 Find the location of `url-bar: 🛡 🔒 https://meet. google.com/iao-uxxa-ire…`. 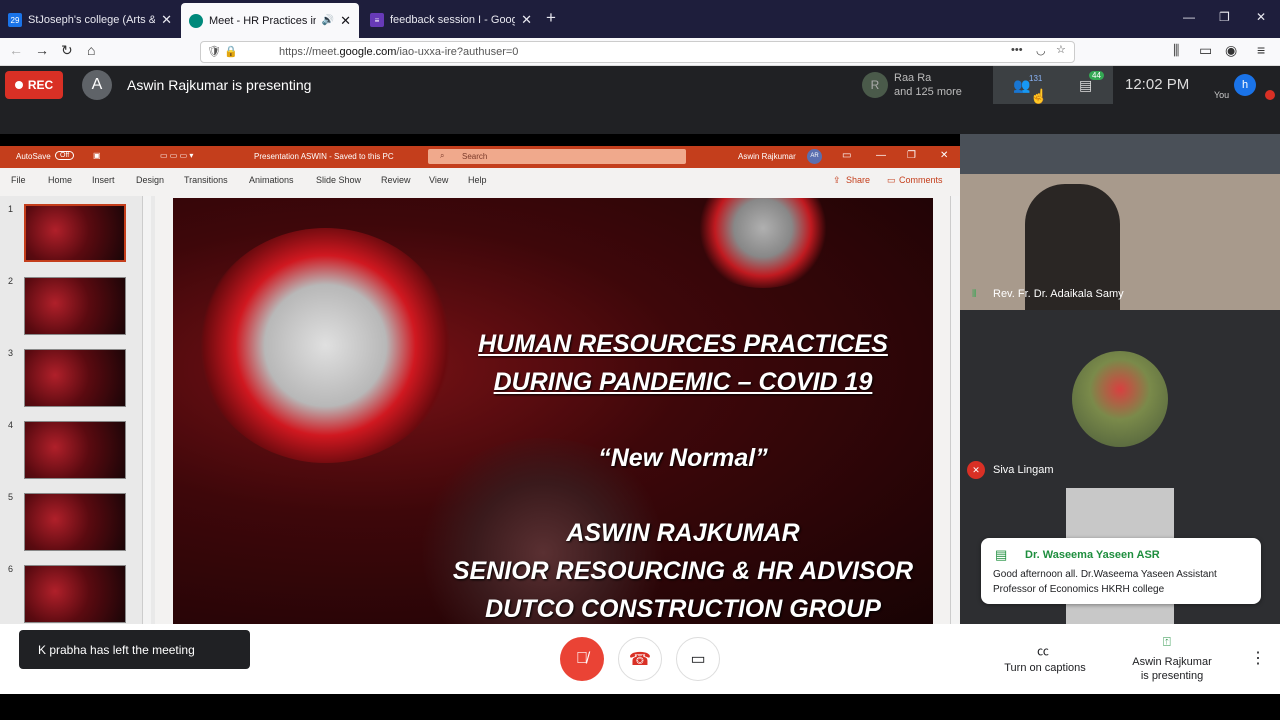

url-bar: 🛡 🔒 https://meet. google.com/iao-uxxa-ire… is located at coordinates (637, 52).